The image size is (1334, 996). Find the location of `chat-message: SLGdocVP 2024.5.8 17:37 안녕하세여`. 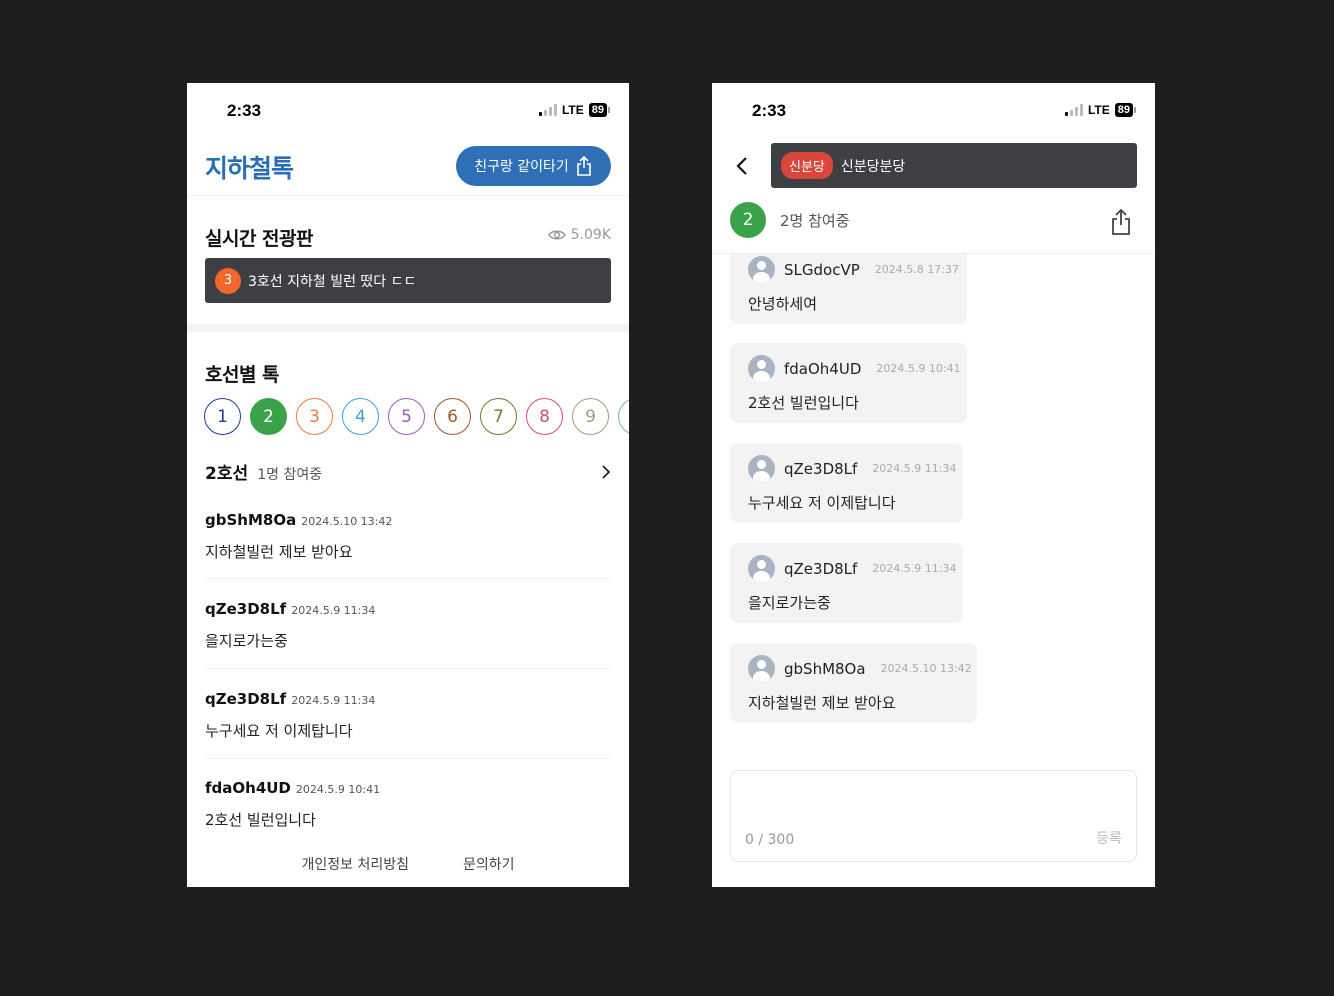

chat-message: SLGdocVP 2024.5.8 17:37 안녕하세여 is located at coordinates (848, 289).